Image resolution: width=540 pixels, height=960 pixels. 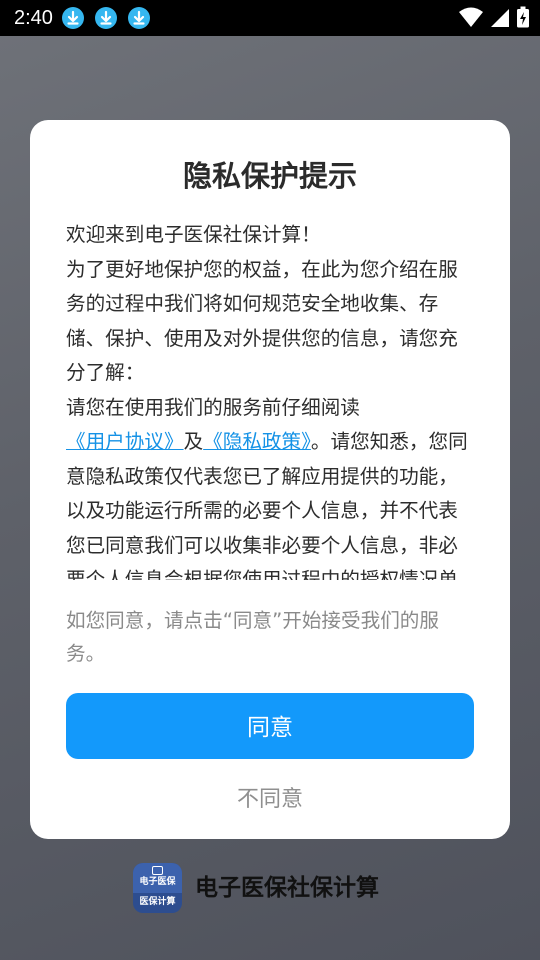 What do you see at coordinates (125, 441) in the screenshot?
I see `user-agreement-link: 《用户协议》` at bounding box center [125, 441].